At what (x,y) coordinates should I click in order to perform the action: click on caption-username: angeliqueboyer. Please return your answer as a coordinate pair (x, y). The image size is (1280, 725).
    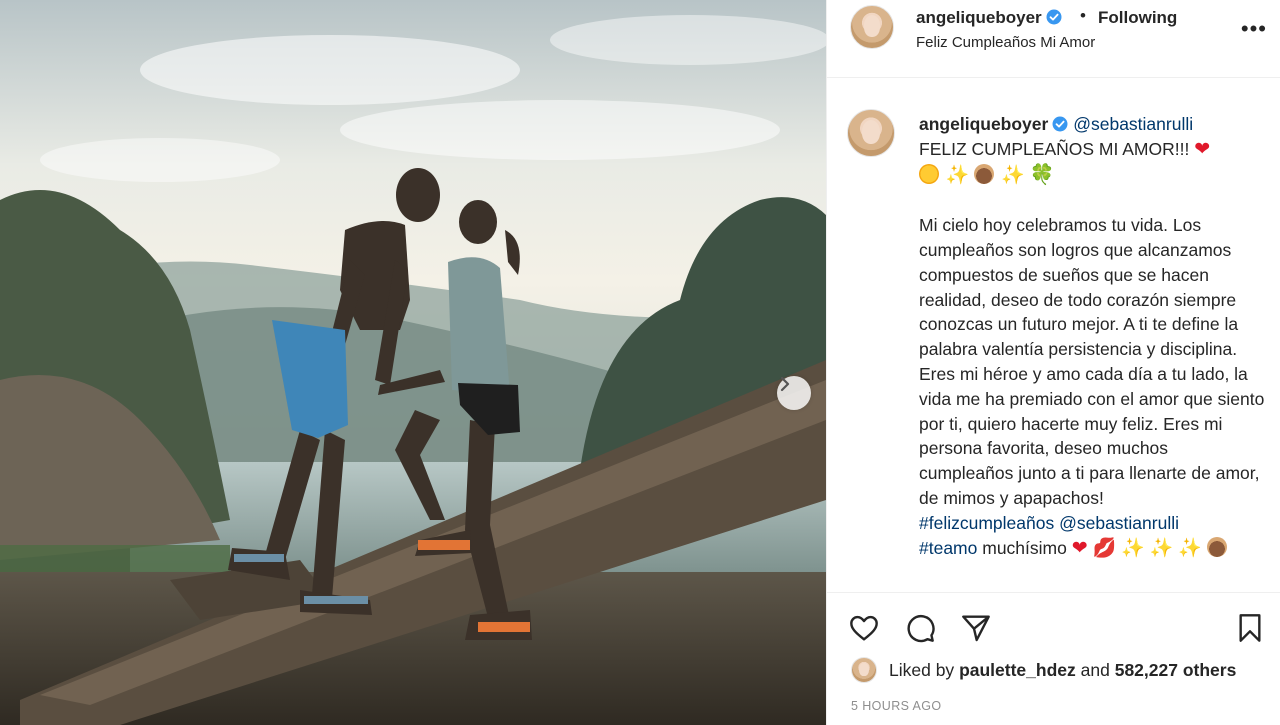
    Looking at the image, I should click on (983, 124).